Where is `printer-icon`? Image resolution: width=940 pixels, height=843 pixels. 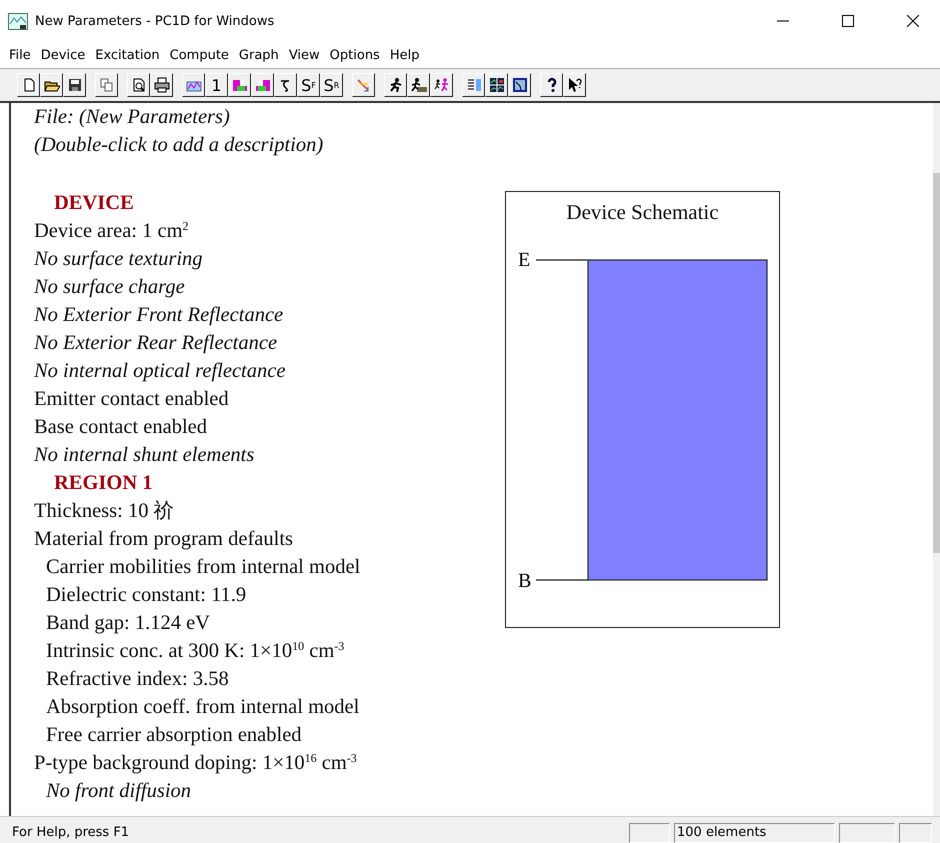 printer-icon is located at coordinates (162, 85).